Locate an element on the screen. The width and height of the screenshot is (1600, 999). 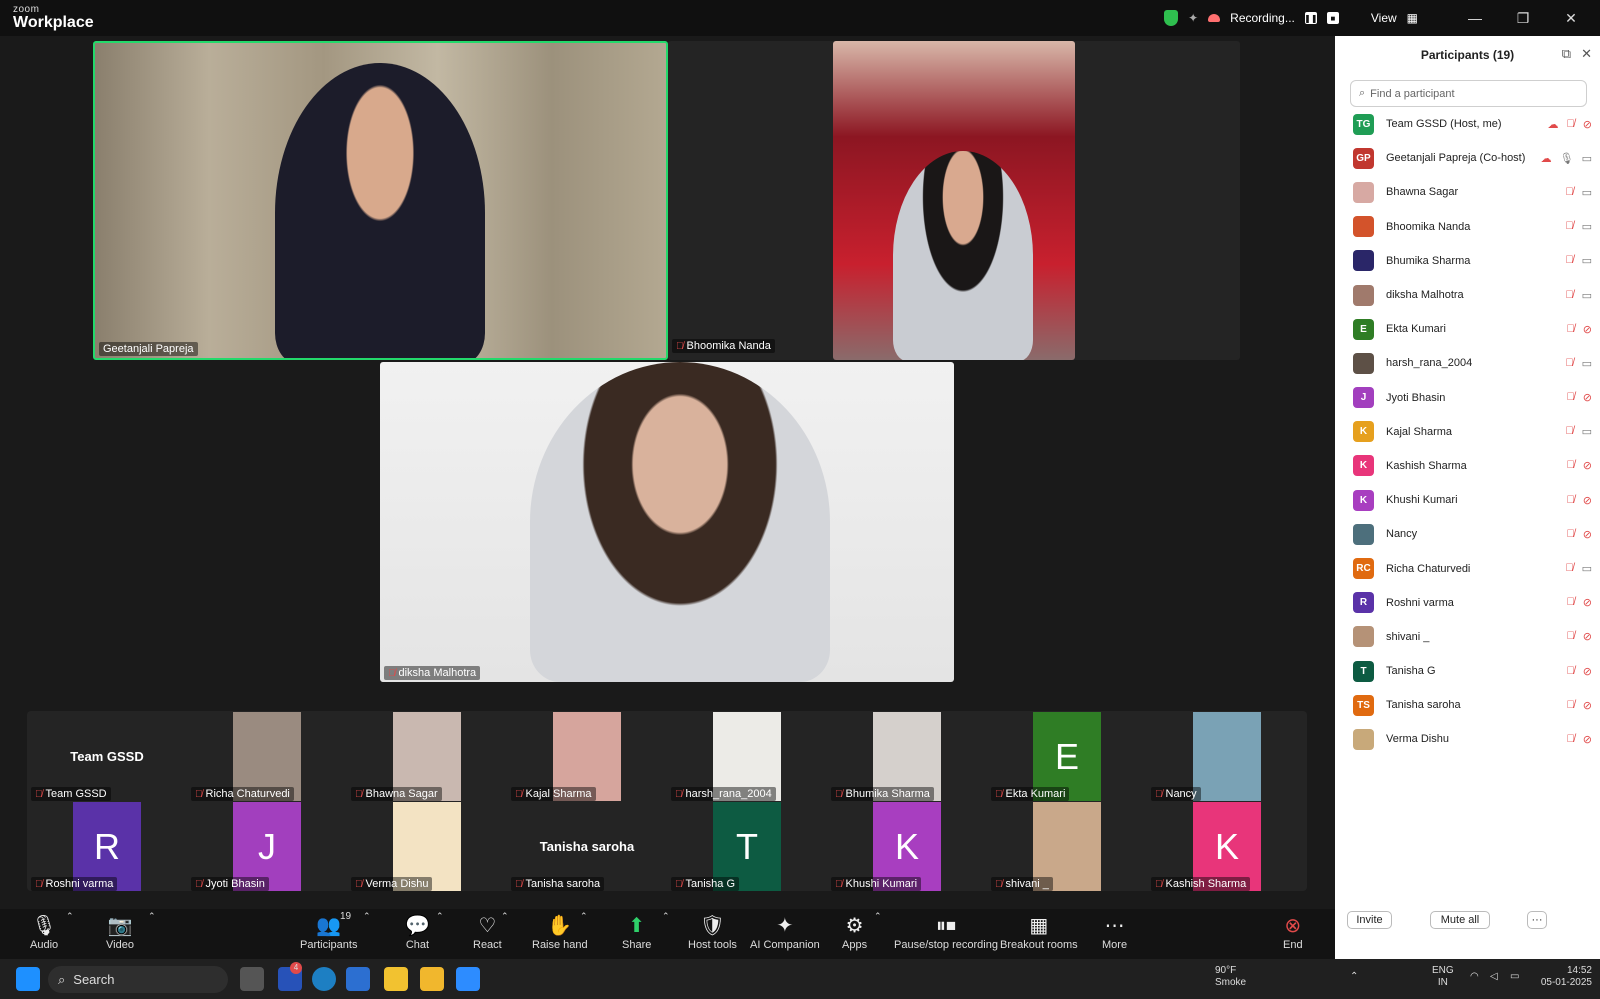
participant-row: Nancy 🎙̸ ⊘ is located at coordinates (1467, 534).